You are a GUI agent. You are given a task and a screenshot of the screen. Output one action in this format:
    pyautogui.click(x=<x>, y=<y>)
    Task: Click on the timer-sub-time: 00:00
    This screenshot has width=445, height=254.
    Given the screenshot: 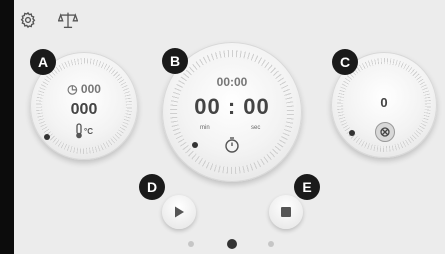 What is the action you would take?
    pyautogui.click(x=232, y=82)
    